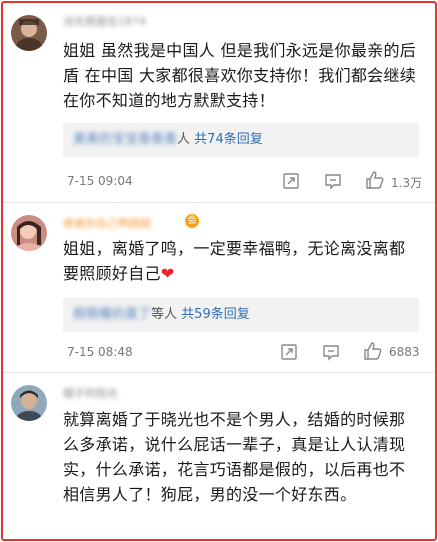 The width and height of the screenshot is (438, 542). I want to click on reply-suffix: 人, so click(184, 139).